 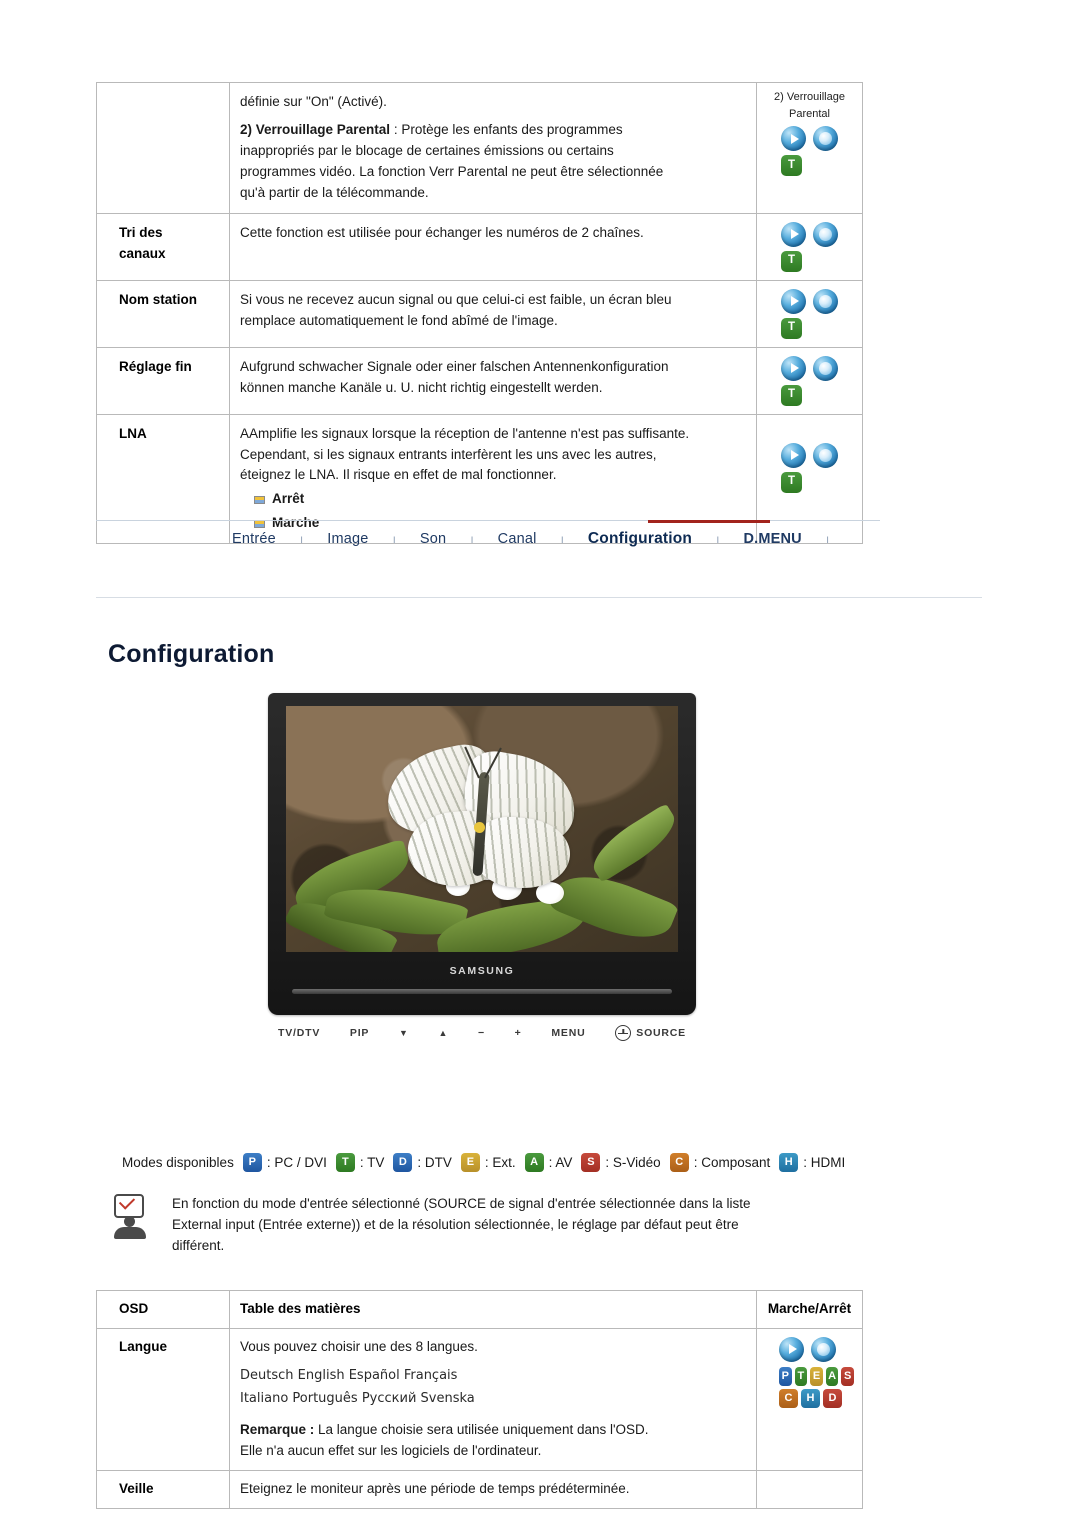 I want to click on nav-item-son: Son, so click(x=433, y=539).